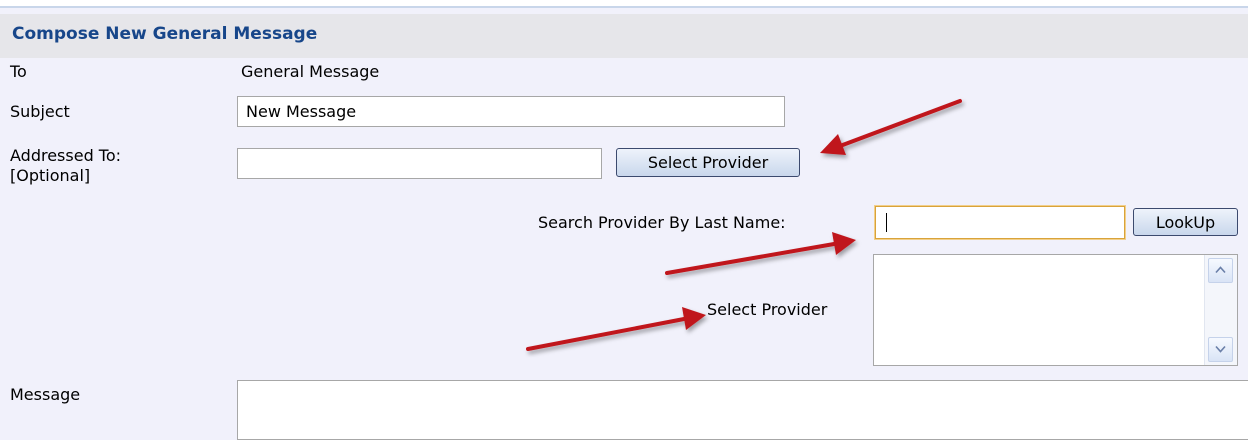  I want to click on top-strip, so click(624, 4).